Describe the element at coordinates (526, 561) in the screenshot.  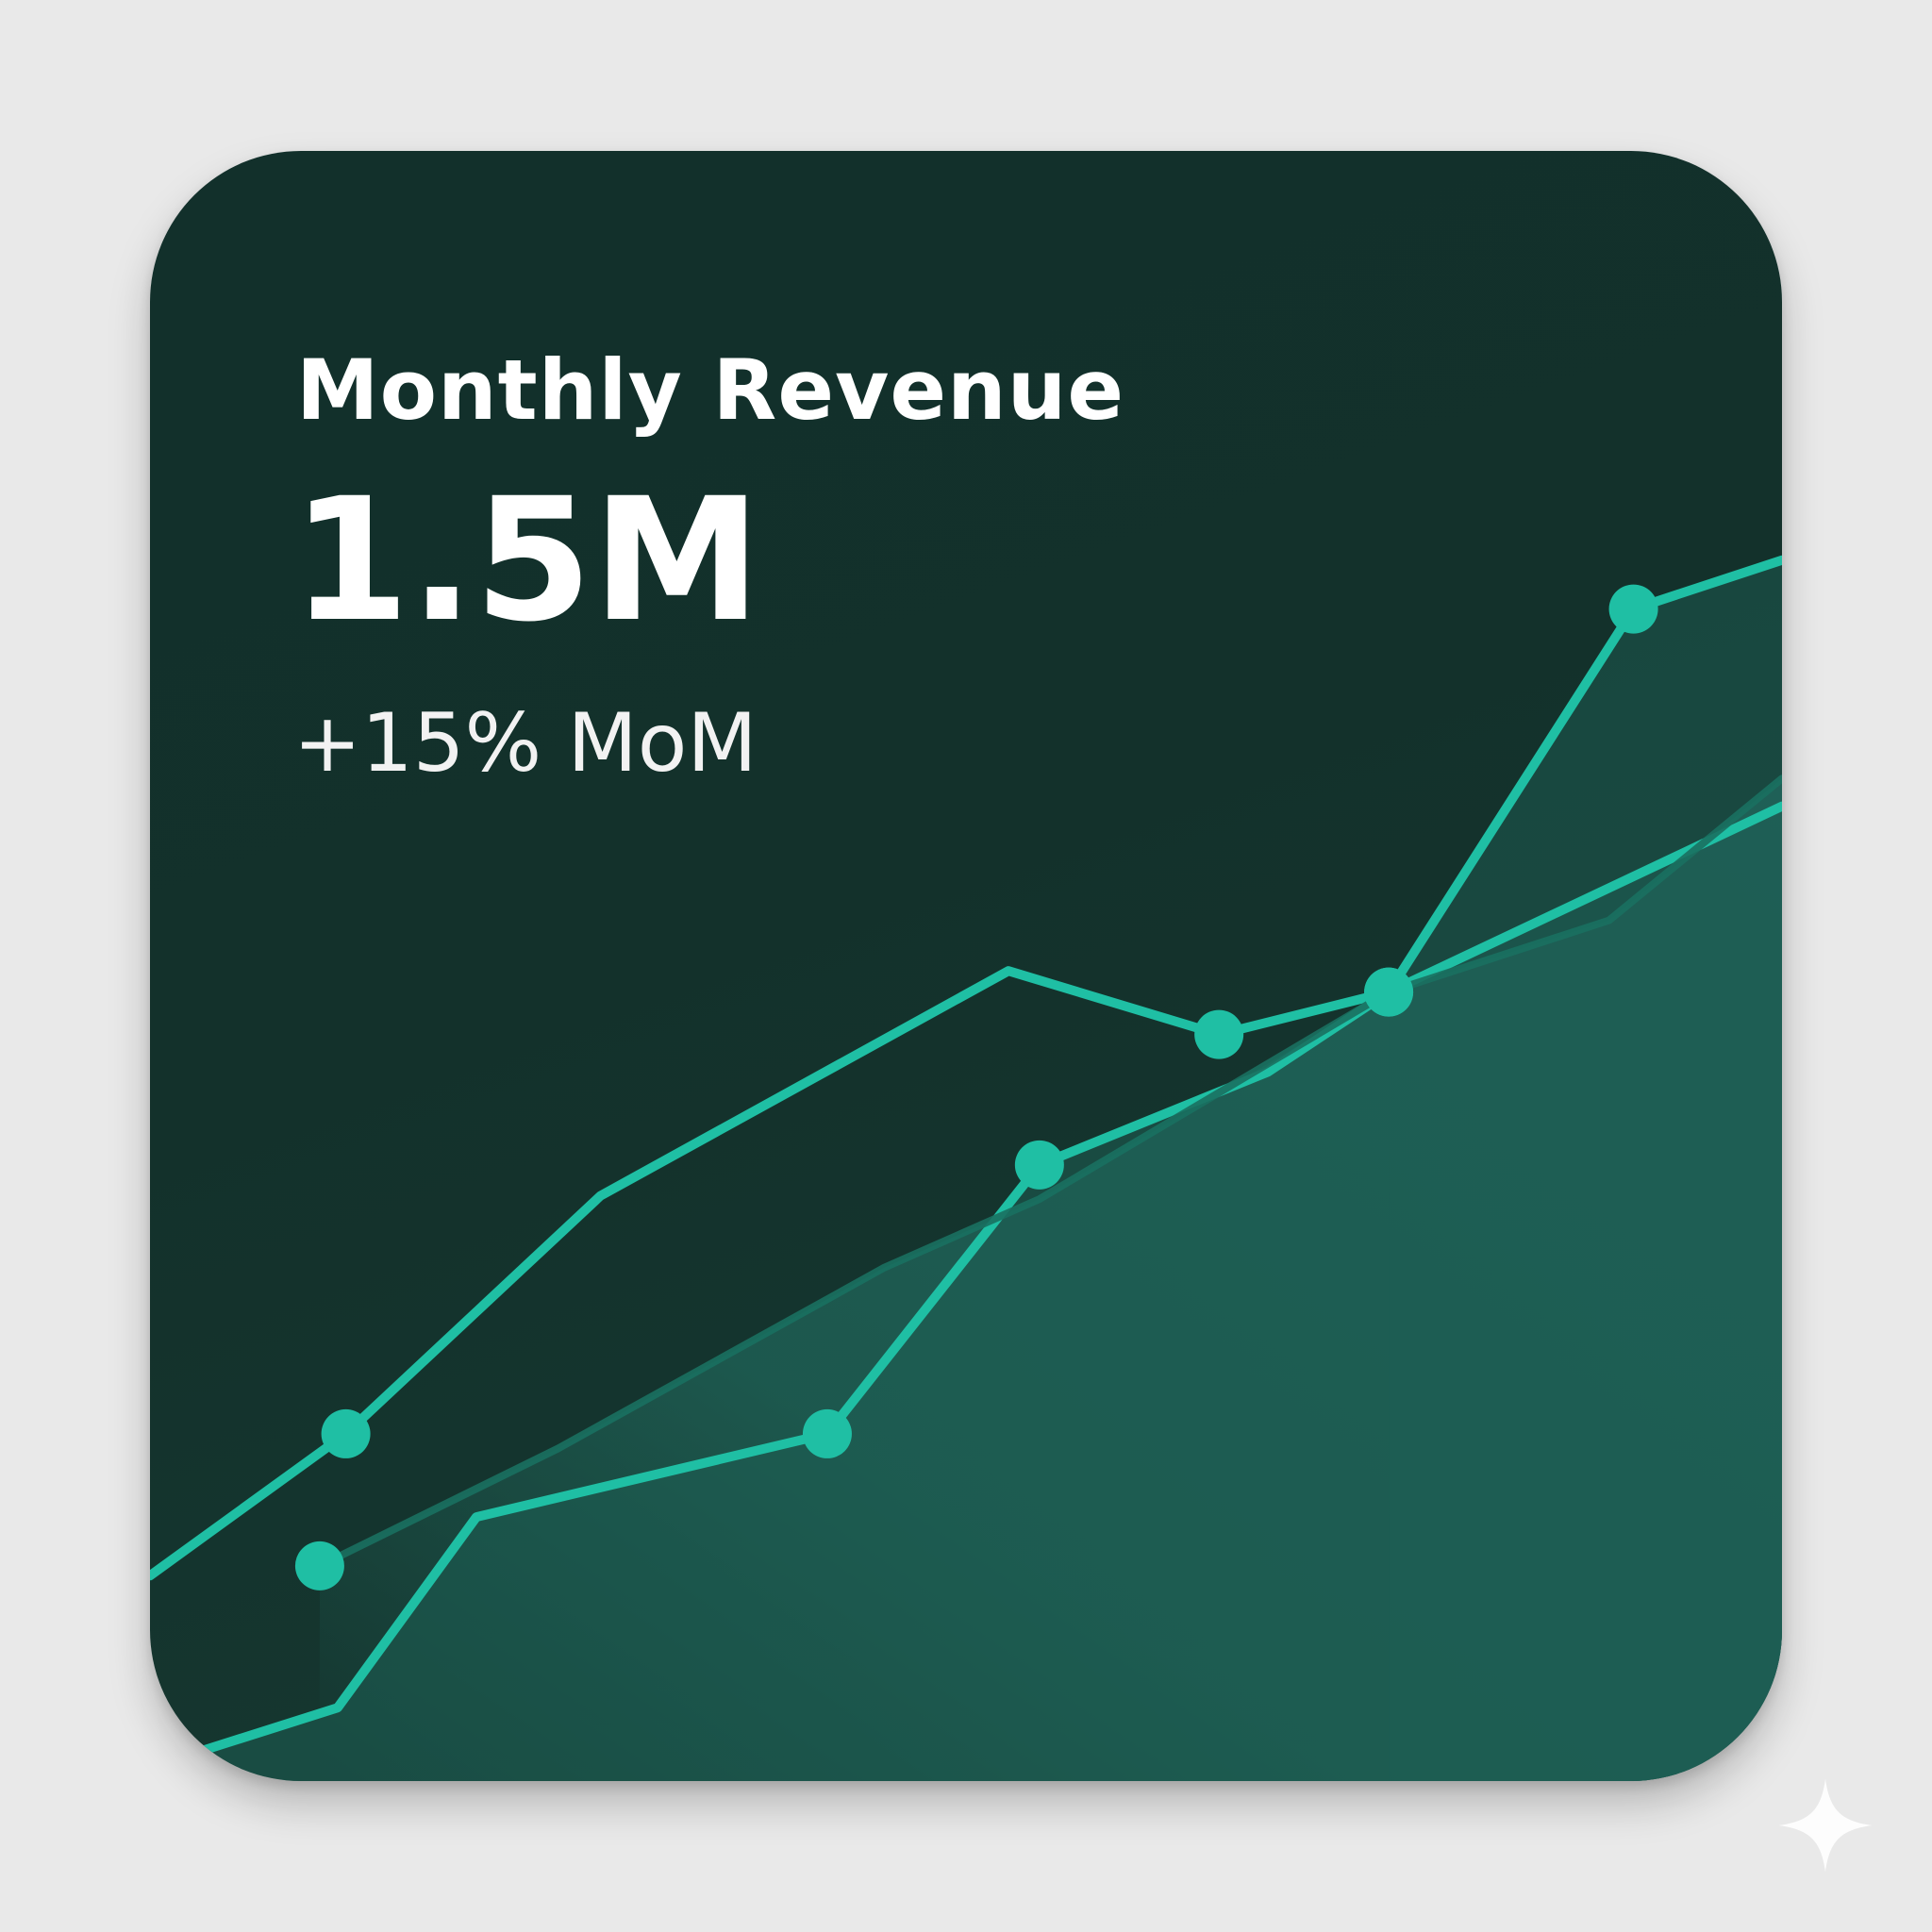
I see `revenue-value: 1.5M` at that location.